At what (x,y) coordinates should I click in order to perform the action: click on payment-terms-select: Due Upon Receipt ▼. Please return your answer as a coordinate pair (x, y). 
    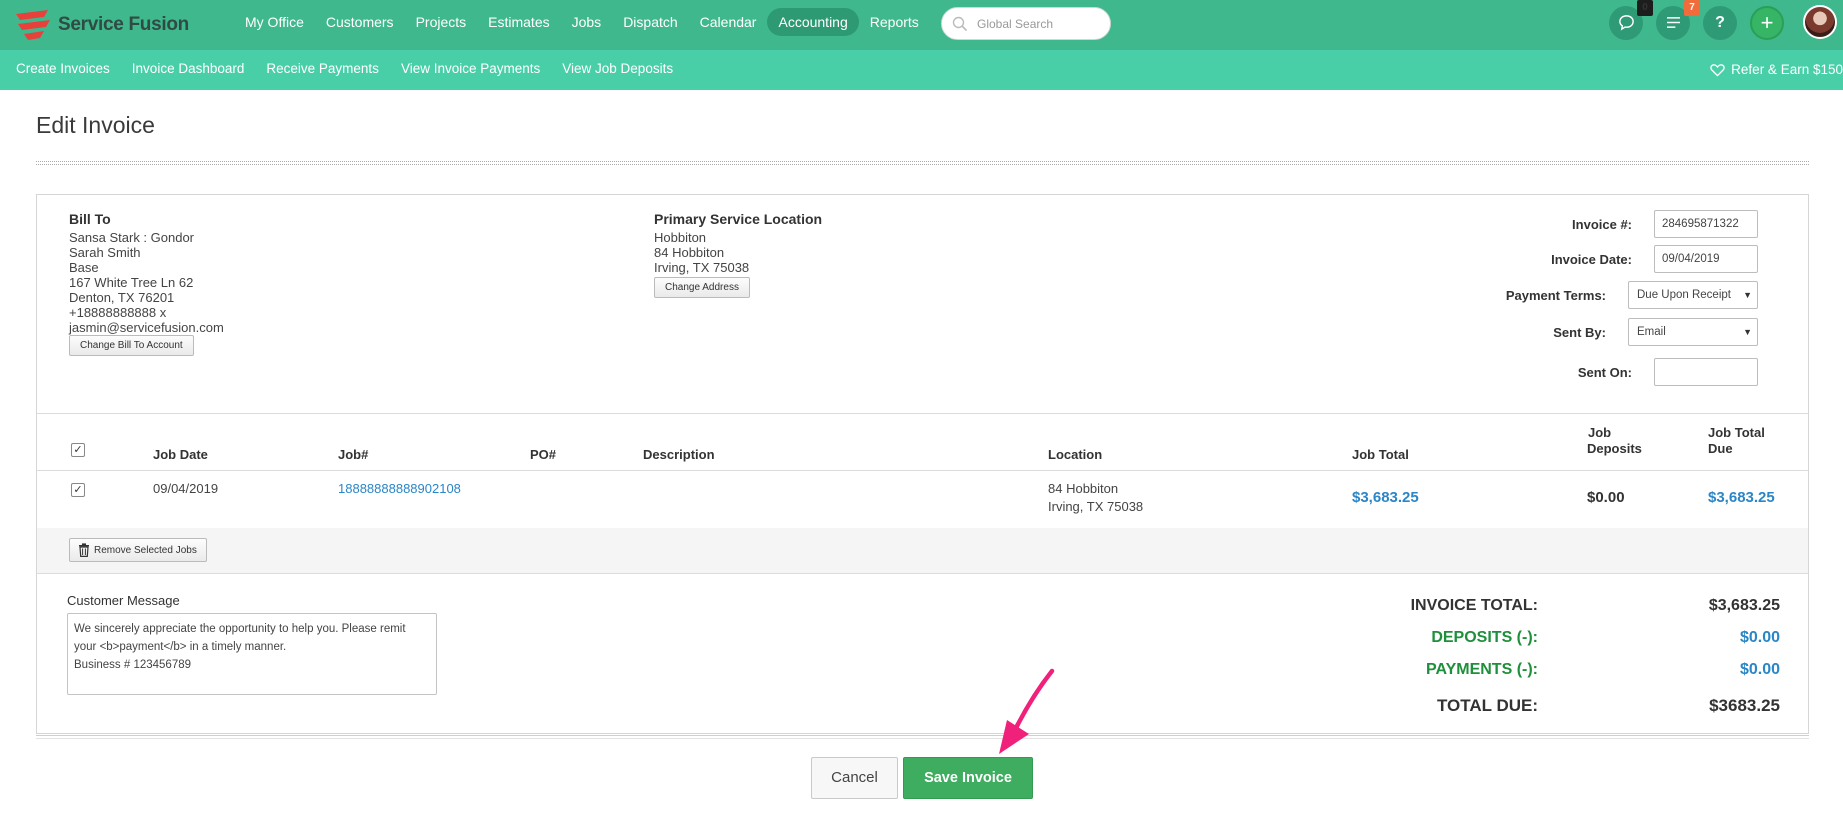
    Looking at the image, I should click on (1693, 295).